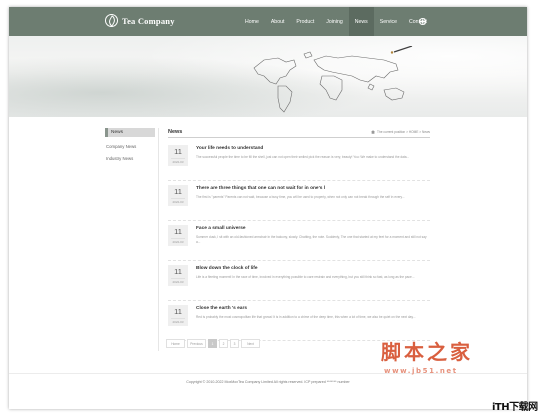 The image size is (542, 416). Describe the element at coordinates (221, 228) in the screenshot. I see `news-title: Face a small universe` at that location.